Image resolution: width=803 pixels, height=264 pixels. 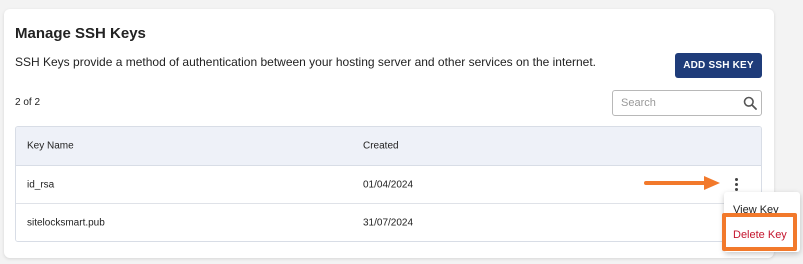 I want to click on result-count: 2 of 2, so click(x=28, y=102).